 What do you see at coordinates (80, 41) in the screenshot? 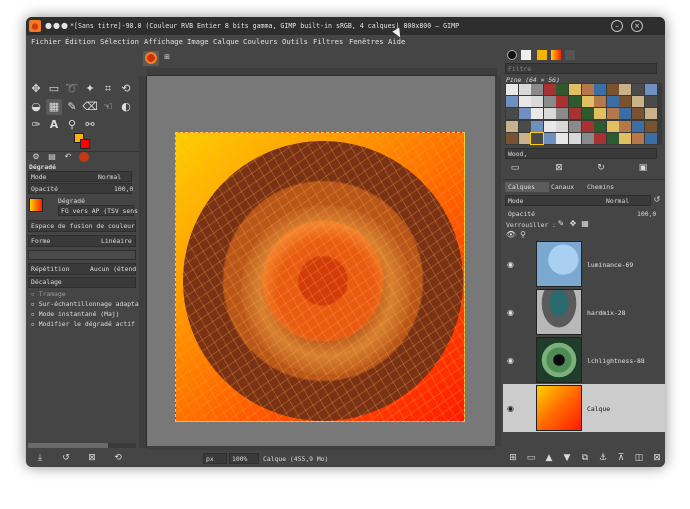
I see `menu-edition: Édition` at bounding box center [80, 41].